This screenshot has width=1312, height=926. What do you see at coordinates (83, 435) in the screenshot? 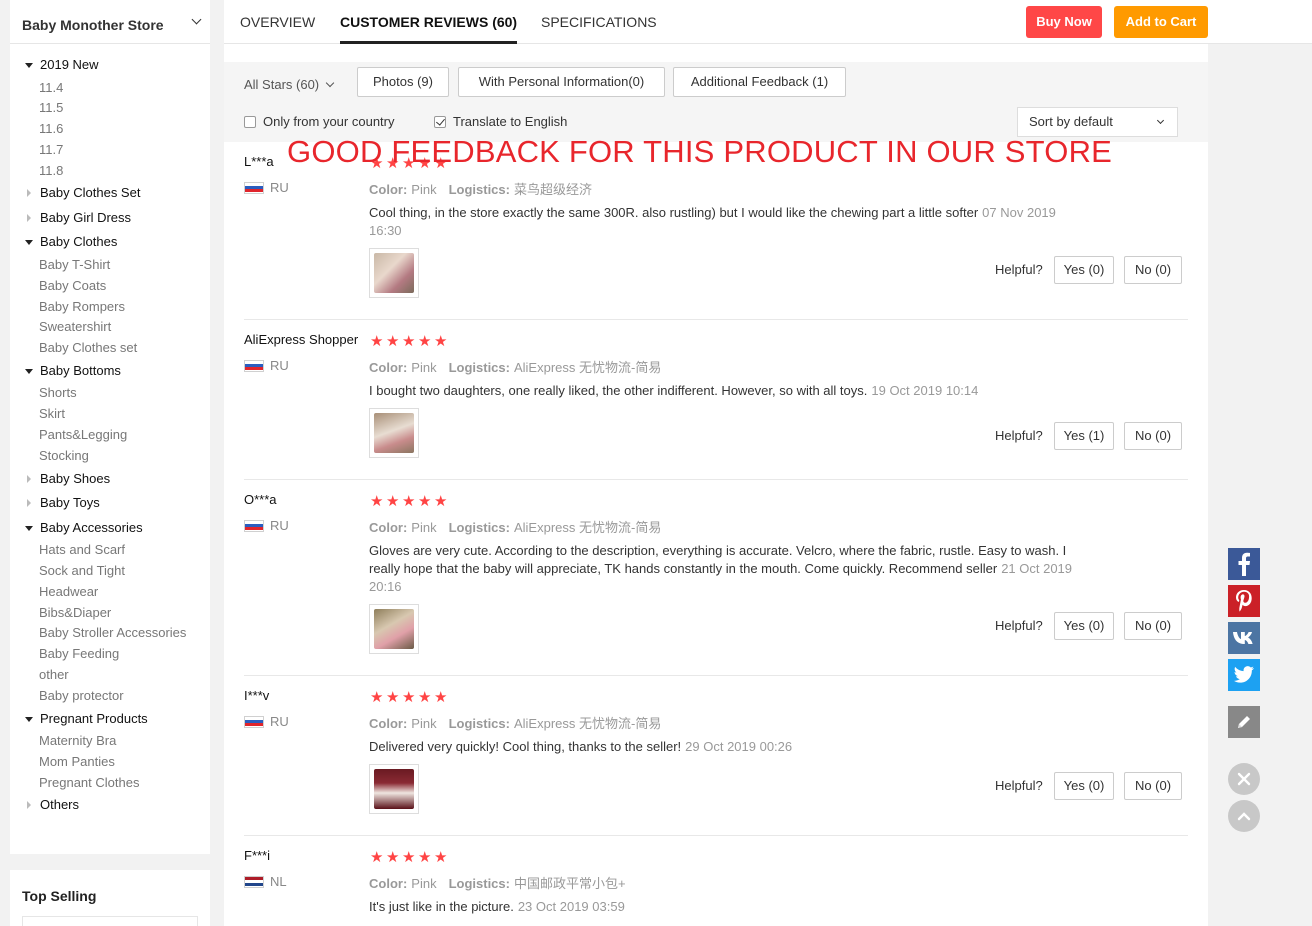
I see `sidebar-item-label: Pants&Legging` at bounding box center [83, 435].